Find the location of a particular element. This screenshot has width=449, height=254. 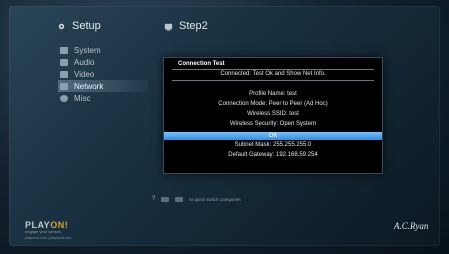

profile-name: Profile Name: test is located at coordinates (273, 94).